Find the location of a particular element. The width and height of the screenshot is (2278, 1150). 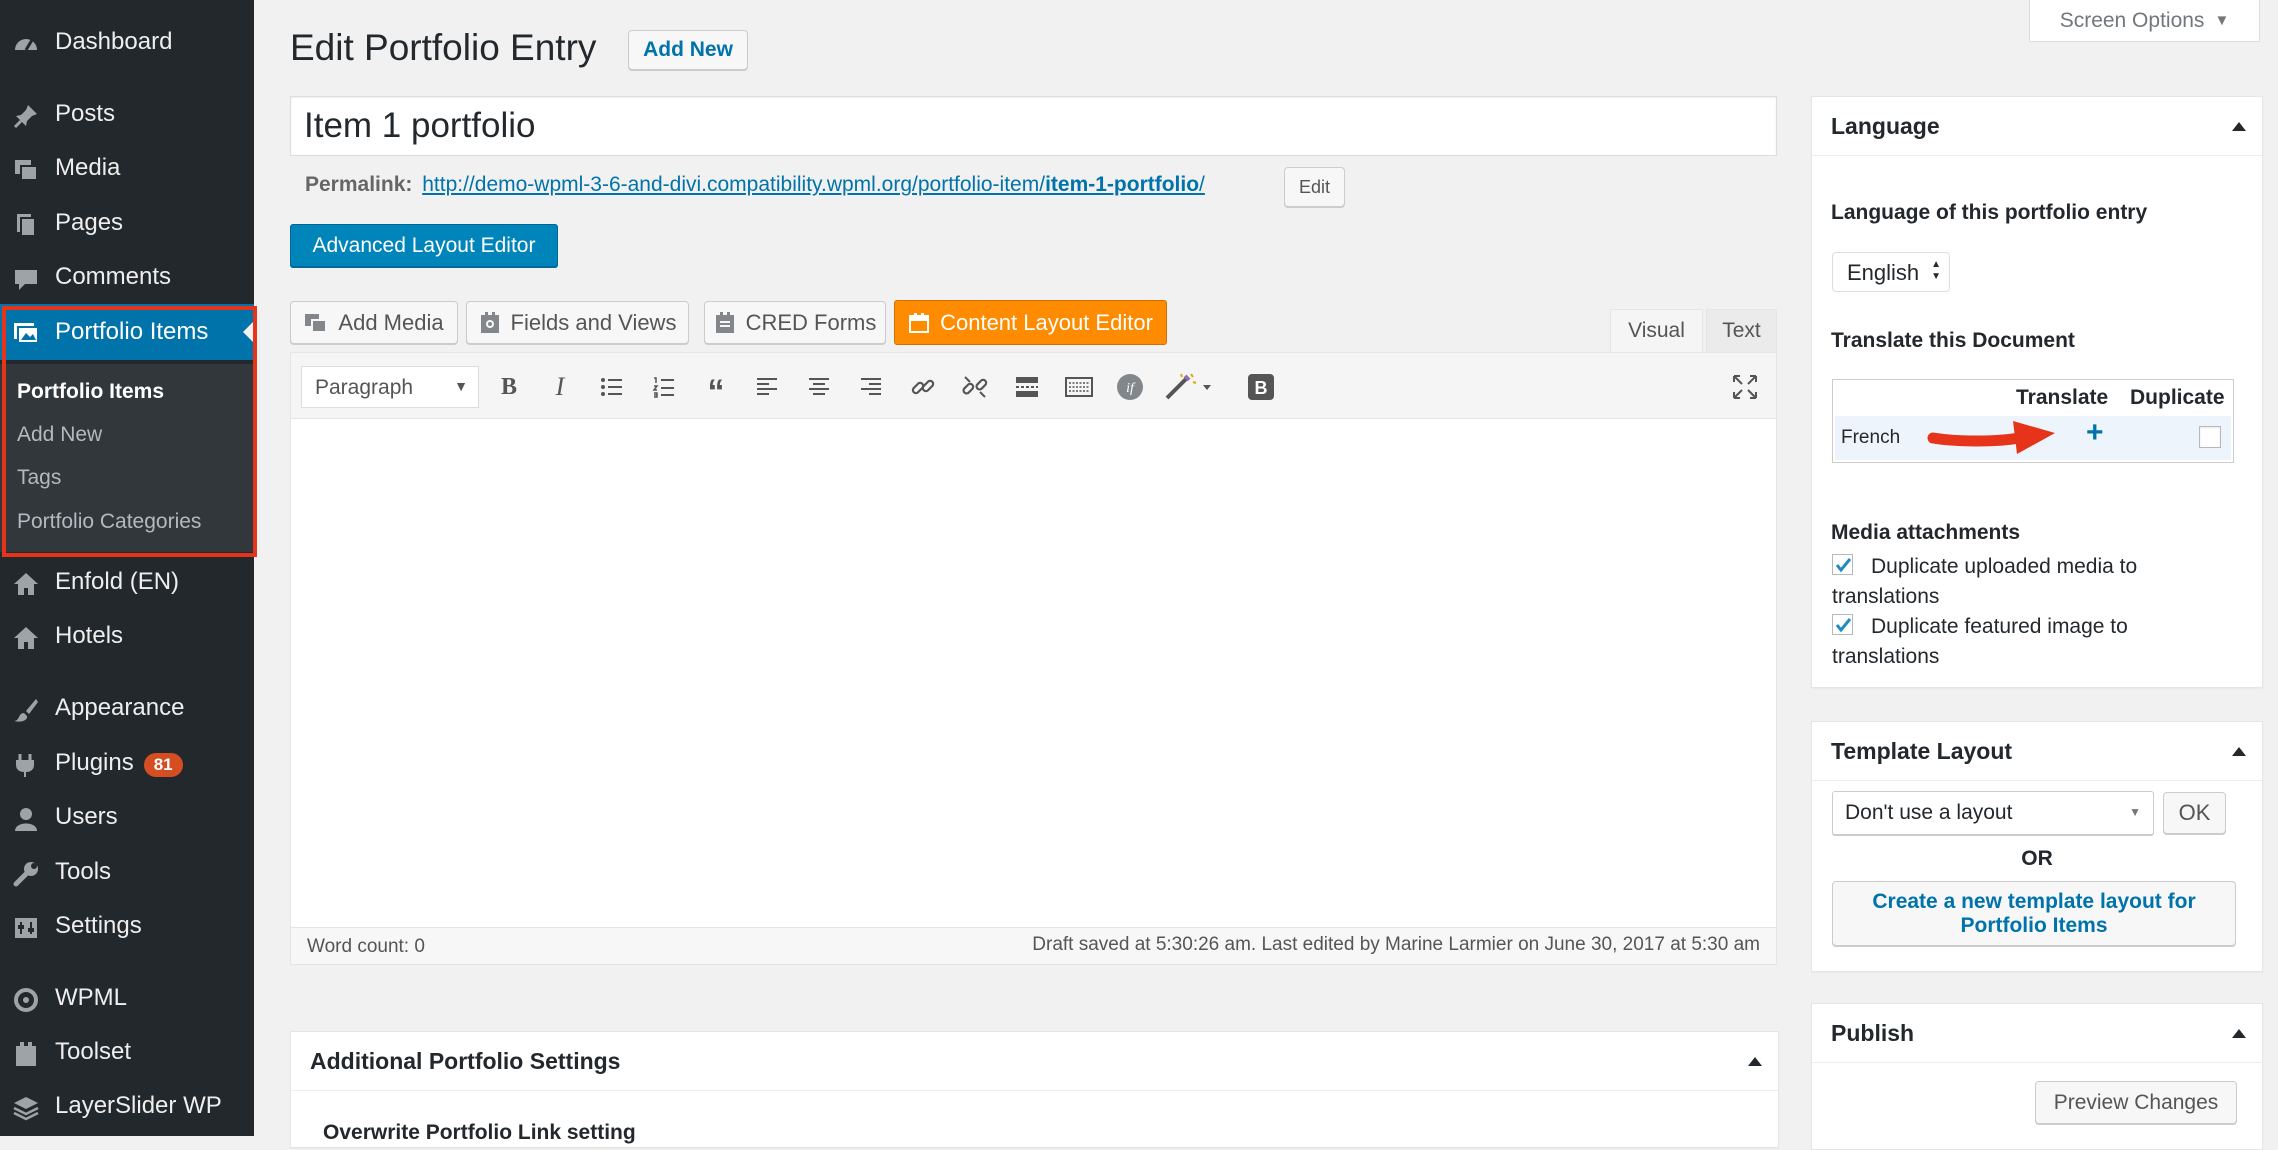

fullscreen-icon is located at coordinates (1745, 387).